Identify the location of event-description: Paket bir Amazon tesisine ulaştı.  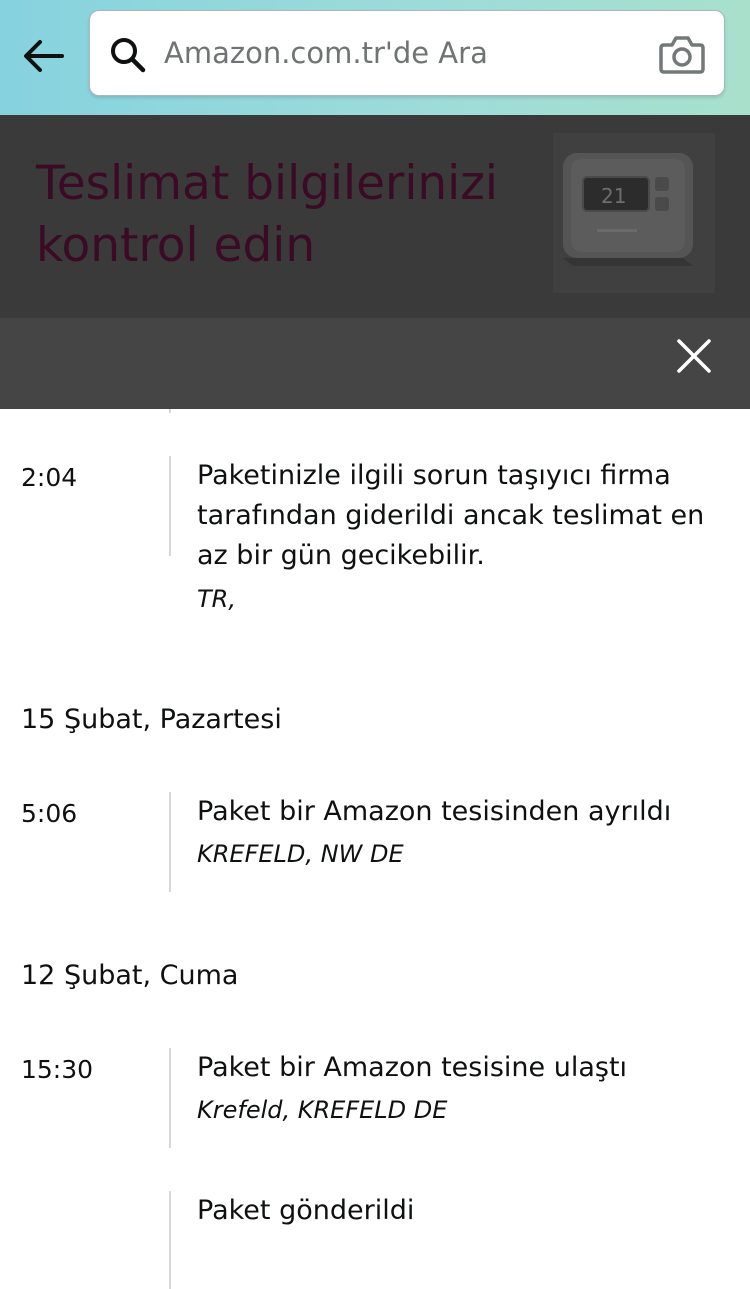
(412, 1067).